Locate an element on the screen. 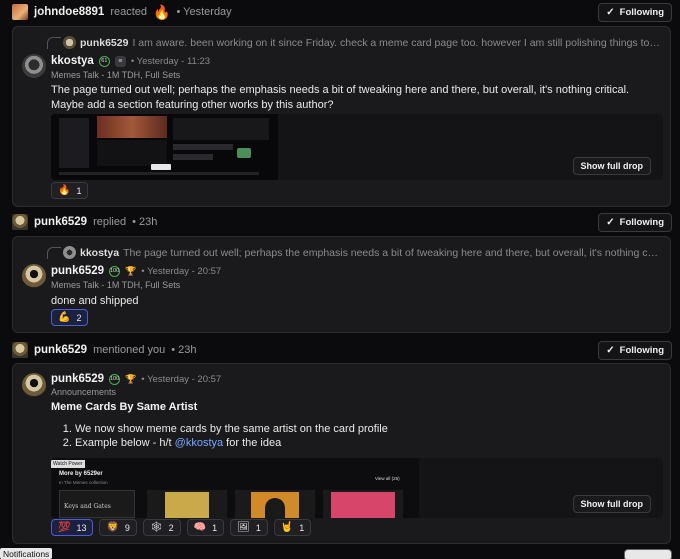 This screenshot has width=680, height=559. quote-user: punk6529 is located at coordinates (104, 43).